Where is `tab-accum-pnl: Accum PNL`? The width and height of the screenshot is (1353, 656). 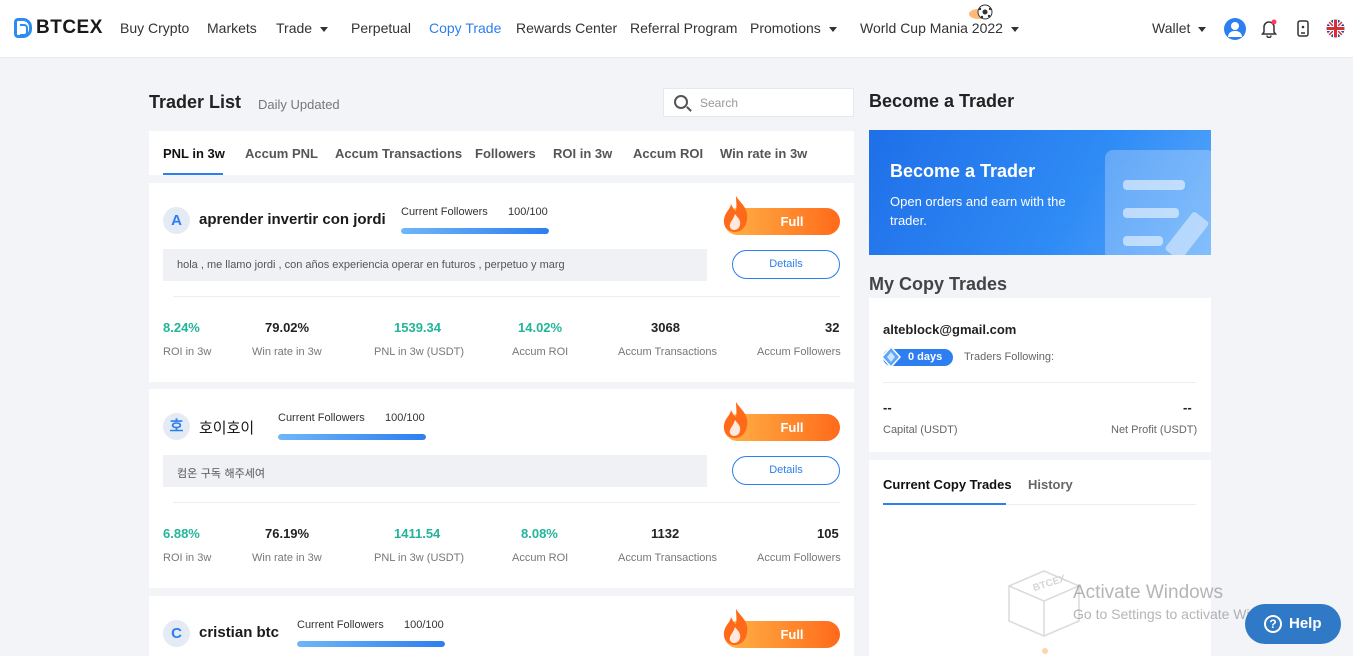
tab-accum-pnl: Accum PNL is located at coordinates (281, 153).